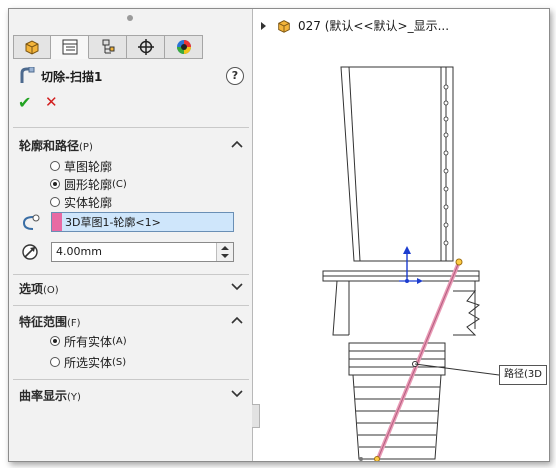  I want to click on radio-selected-bodies: 所选实体 (S), so click(88, 362).